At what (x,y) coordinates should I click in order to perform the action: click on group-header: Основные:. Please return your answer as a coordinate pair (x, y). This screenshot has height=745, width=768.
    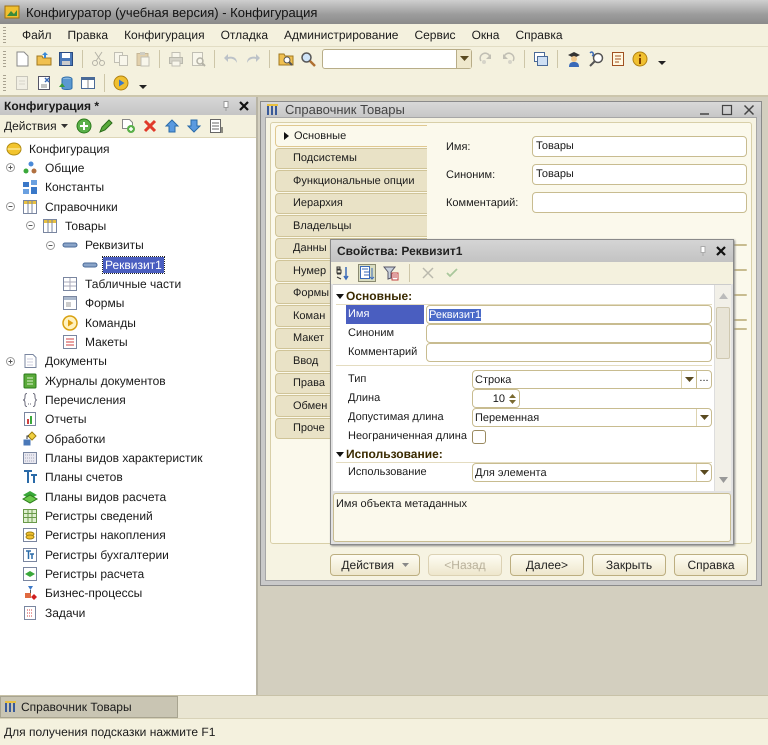
    Looking at the image, I should click on (379, 296).